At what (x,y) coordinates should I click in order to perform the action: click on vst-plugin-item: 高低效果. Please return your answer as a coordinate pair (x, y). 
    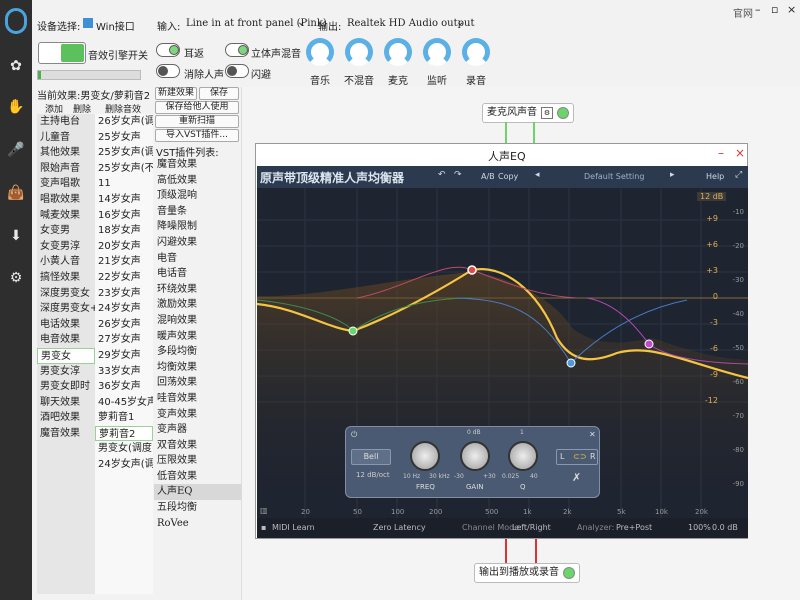
    Looking at the image, I should click on (197, 181).